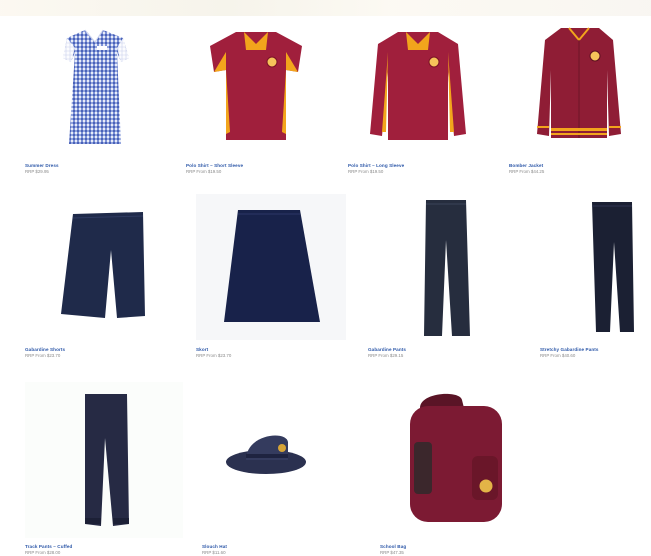  I want to click on product-title: Slouch Hat, so click(214, 546).